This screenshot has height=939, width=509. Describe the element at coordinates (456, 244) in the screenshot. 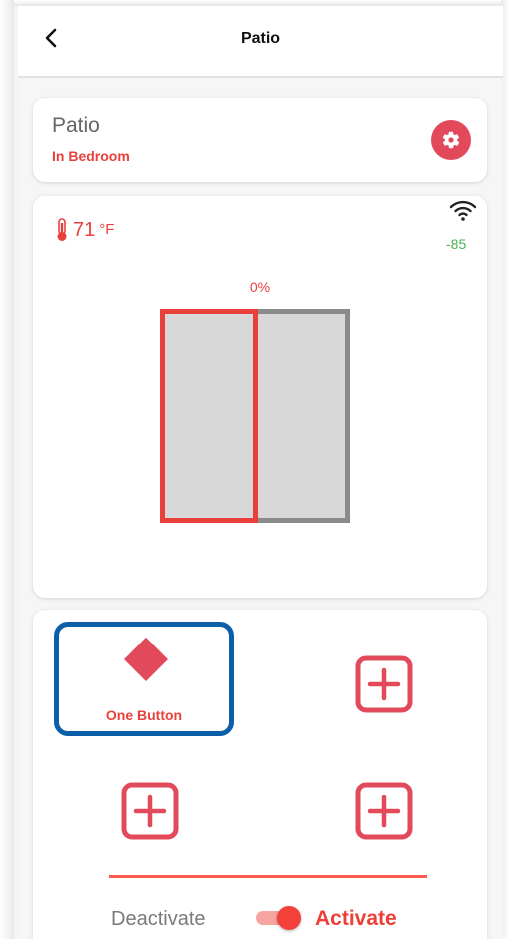

I see `signal-strength: -85` at that location.